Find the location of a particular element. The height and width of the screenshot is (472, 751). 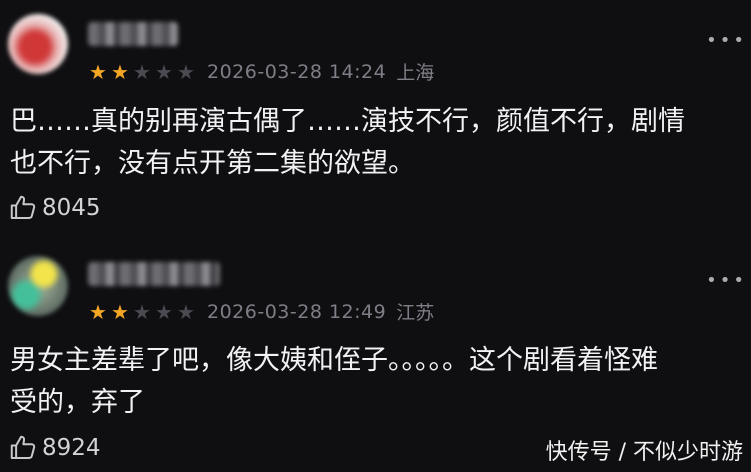

like-button: 8045 is located at coordinates (54, 208).